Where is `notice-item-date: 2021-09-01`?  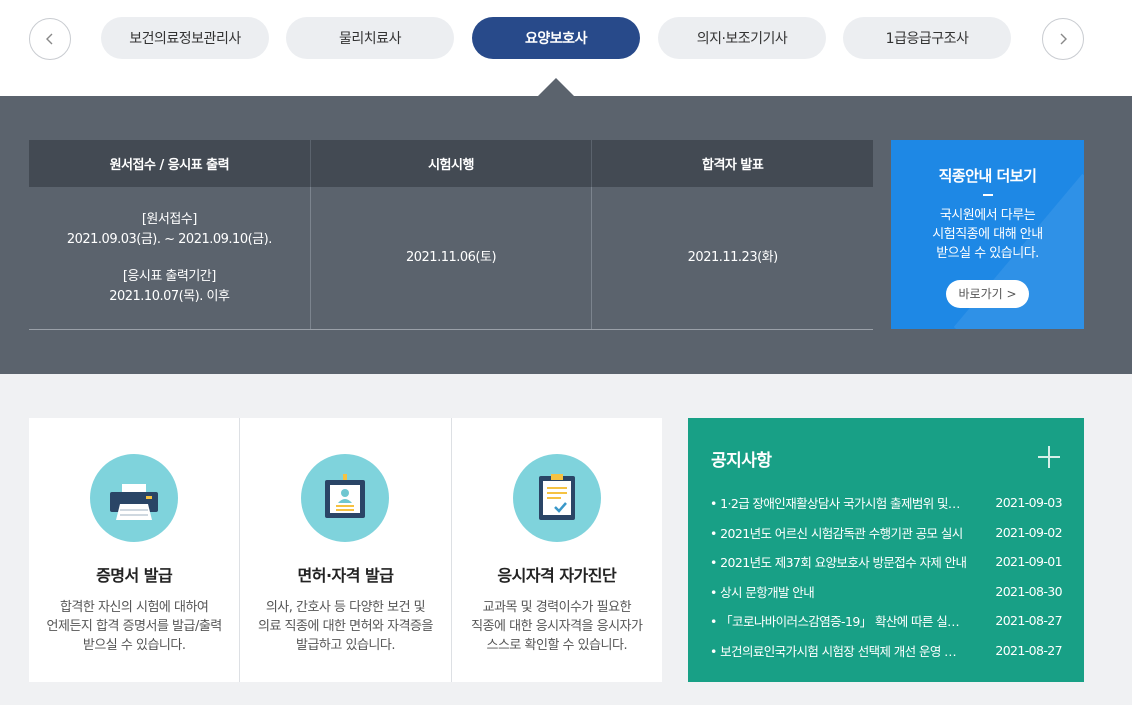 notice-item-date: 2021-09-01 is located at coordinates (1028, 562).